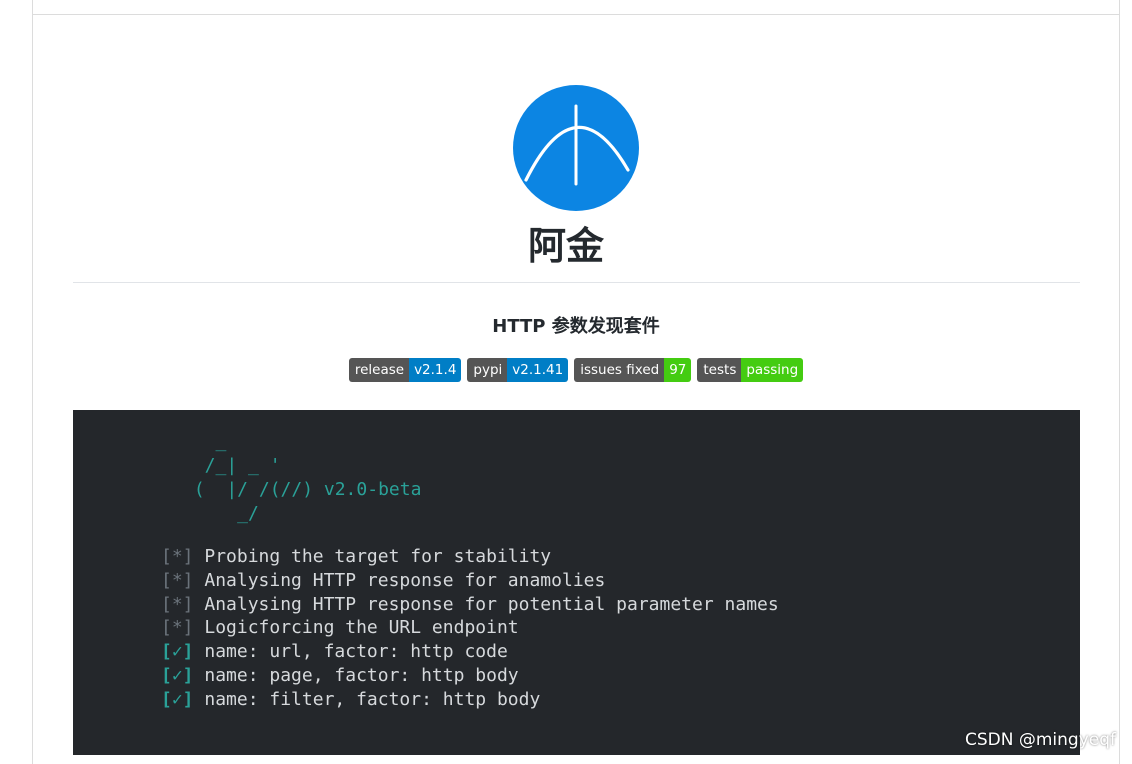 The image size is (1132, 764). Describe the element at coordinates (619, 370) in the screenshot. I see `badge-label: issues fixed` at that location.